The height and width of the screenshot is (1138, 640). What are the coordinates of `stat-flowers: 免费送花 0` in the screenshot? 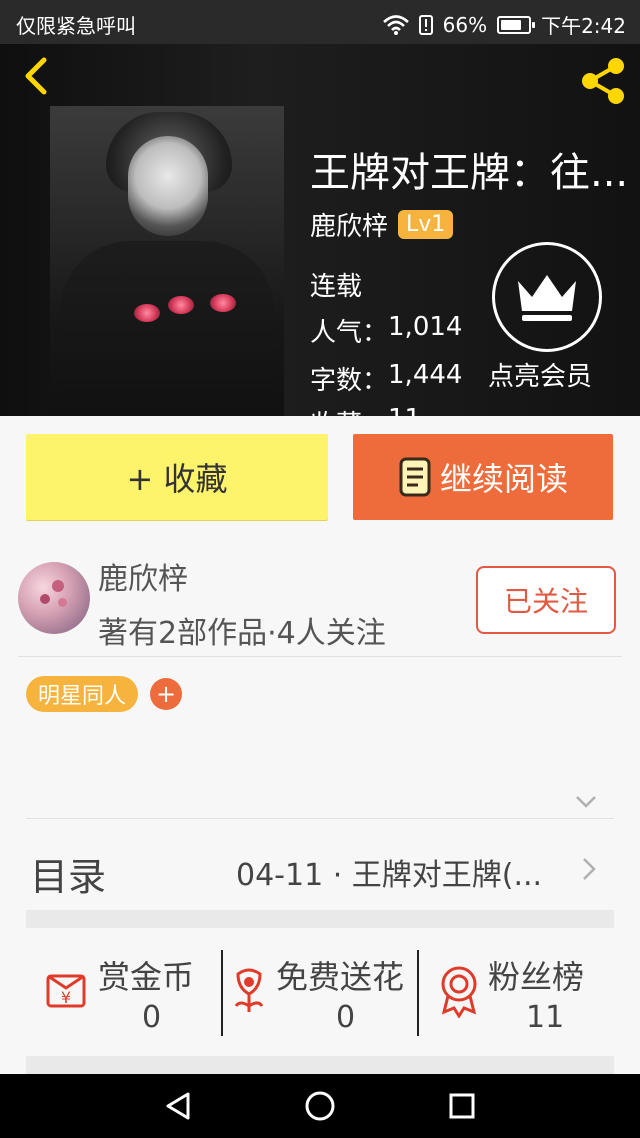 It's located at (320, 1002).